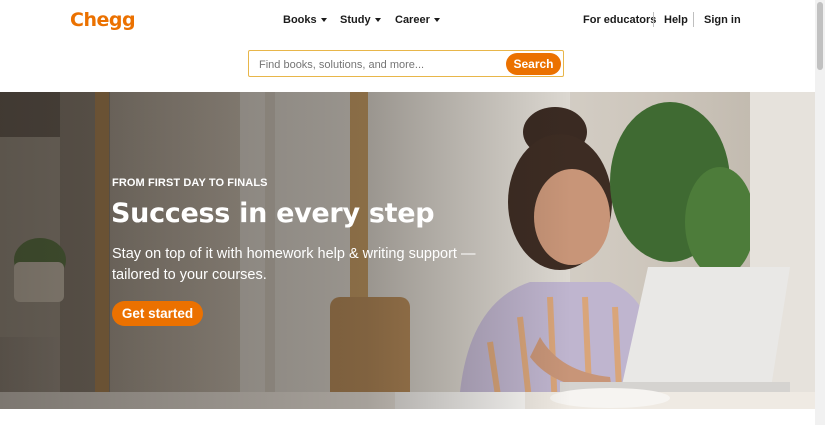  Describe the element at coordinates (676, 20) in the screenshot. I see `help-link: Help` at that location.